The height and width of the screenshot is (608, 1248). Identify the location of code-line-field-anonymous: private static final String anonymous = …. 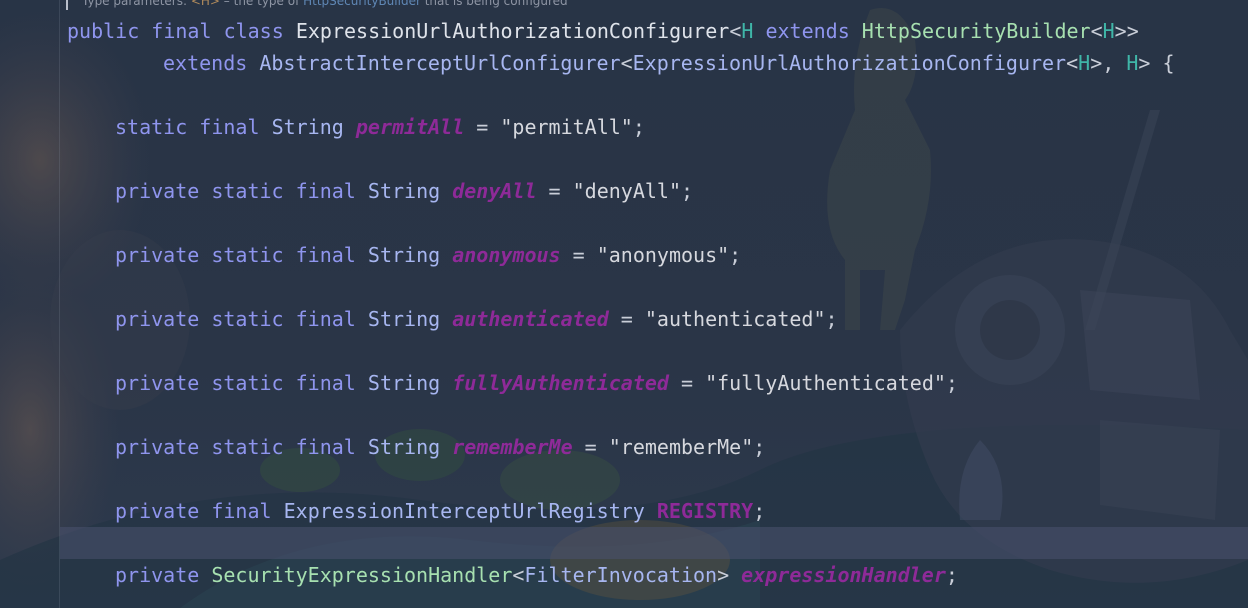
(428, 255).